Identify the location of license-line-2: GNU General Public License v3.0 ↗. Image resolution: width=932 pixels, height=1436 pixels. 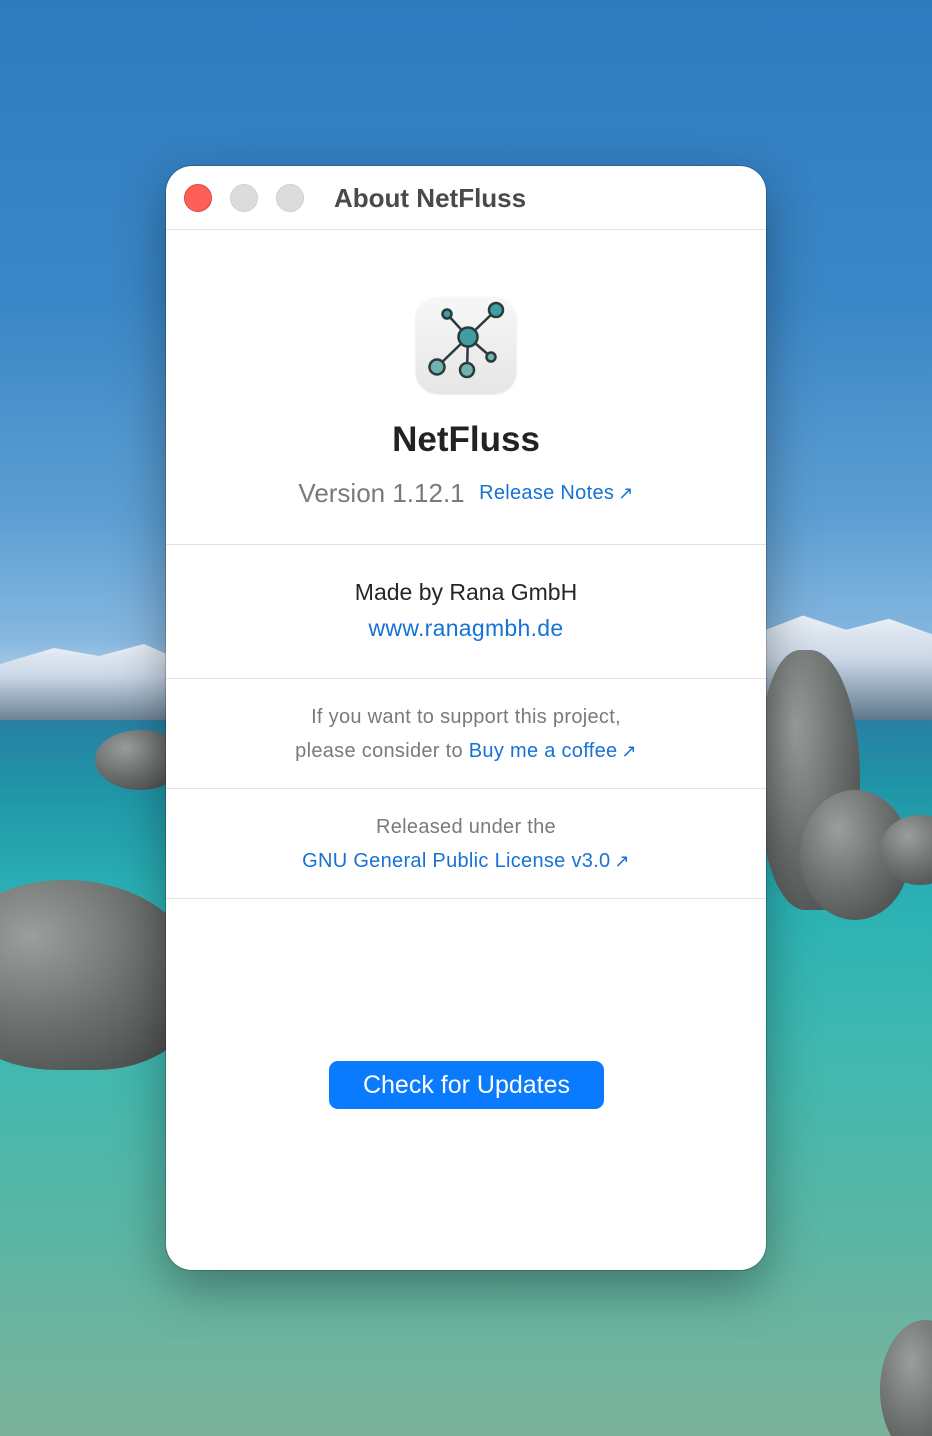
(466, 861).